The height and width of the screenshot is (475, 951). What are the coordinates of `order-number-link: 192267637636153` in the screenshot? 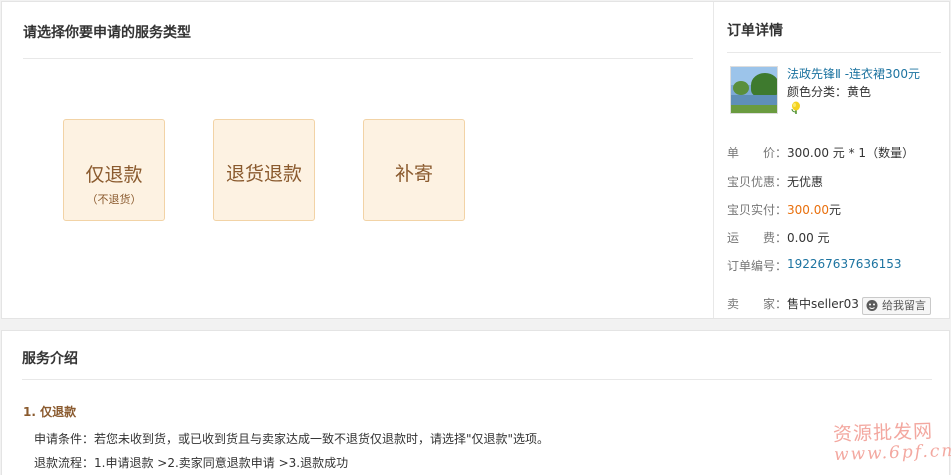 It's located at (844, 264).